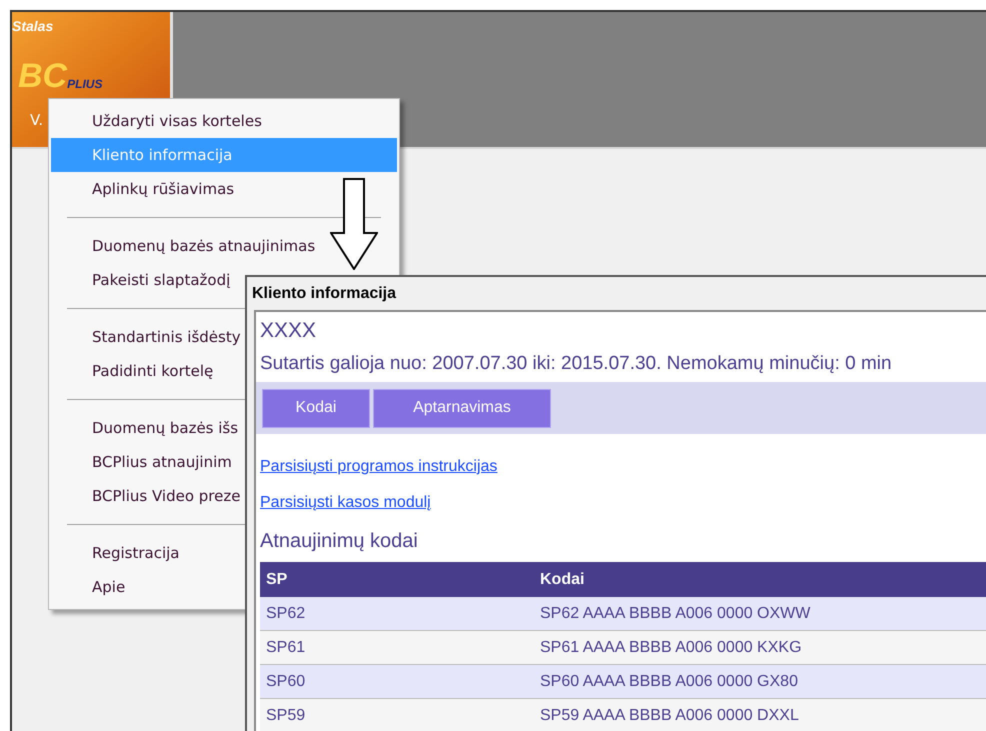  What do you see at coordinates (324, 294) in the screenshot?
I see `dialog-title: Kliento informacija` at bounding box center [324, 294].